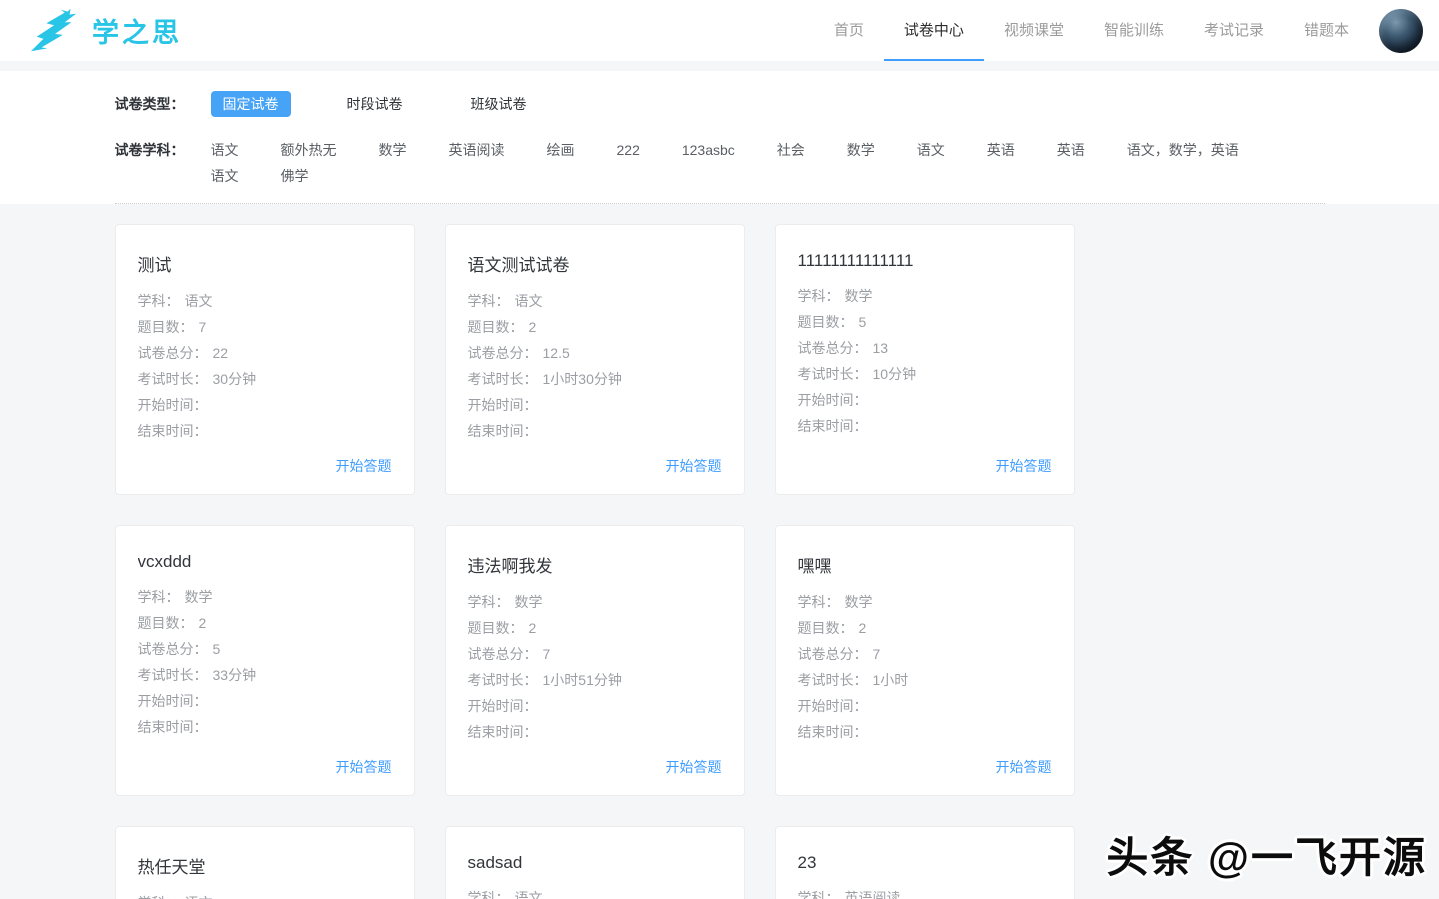  I want to click on subject-option: 语文，数学，英语, so click(1183, 150).